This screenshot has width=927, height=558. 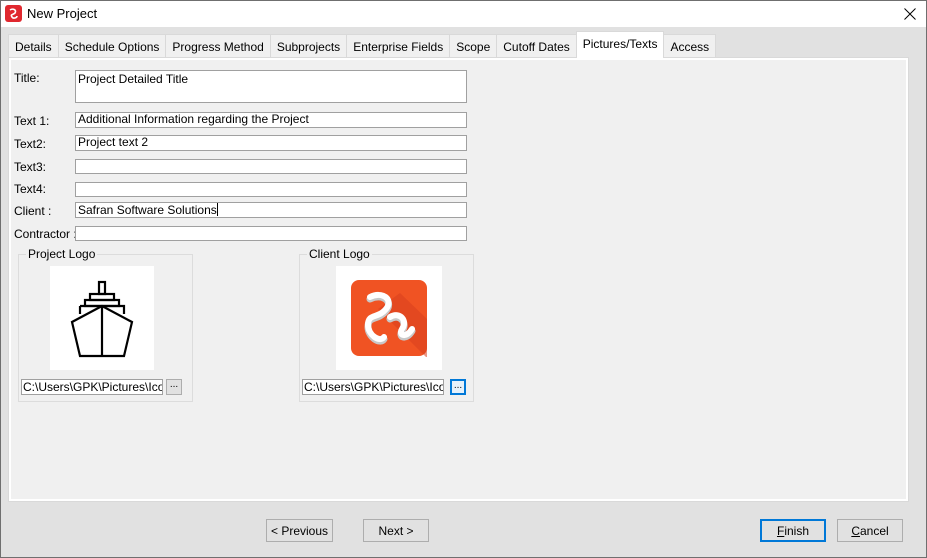 I want to click on project-logo-path-field: C:\Users\GPK\Pictures\Icons\, so click(x=92, y=387).